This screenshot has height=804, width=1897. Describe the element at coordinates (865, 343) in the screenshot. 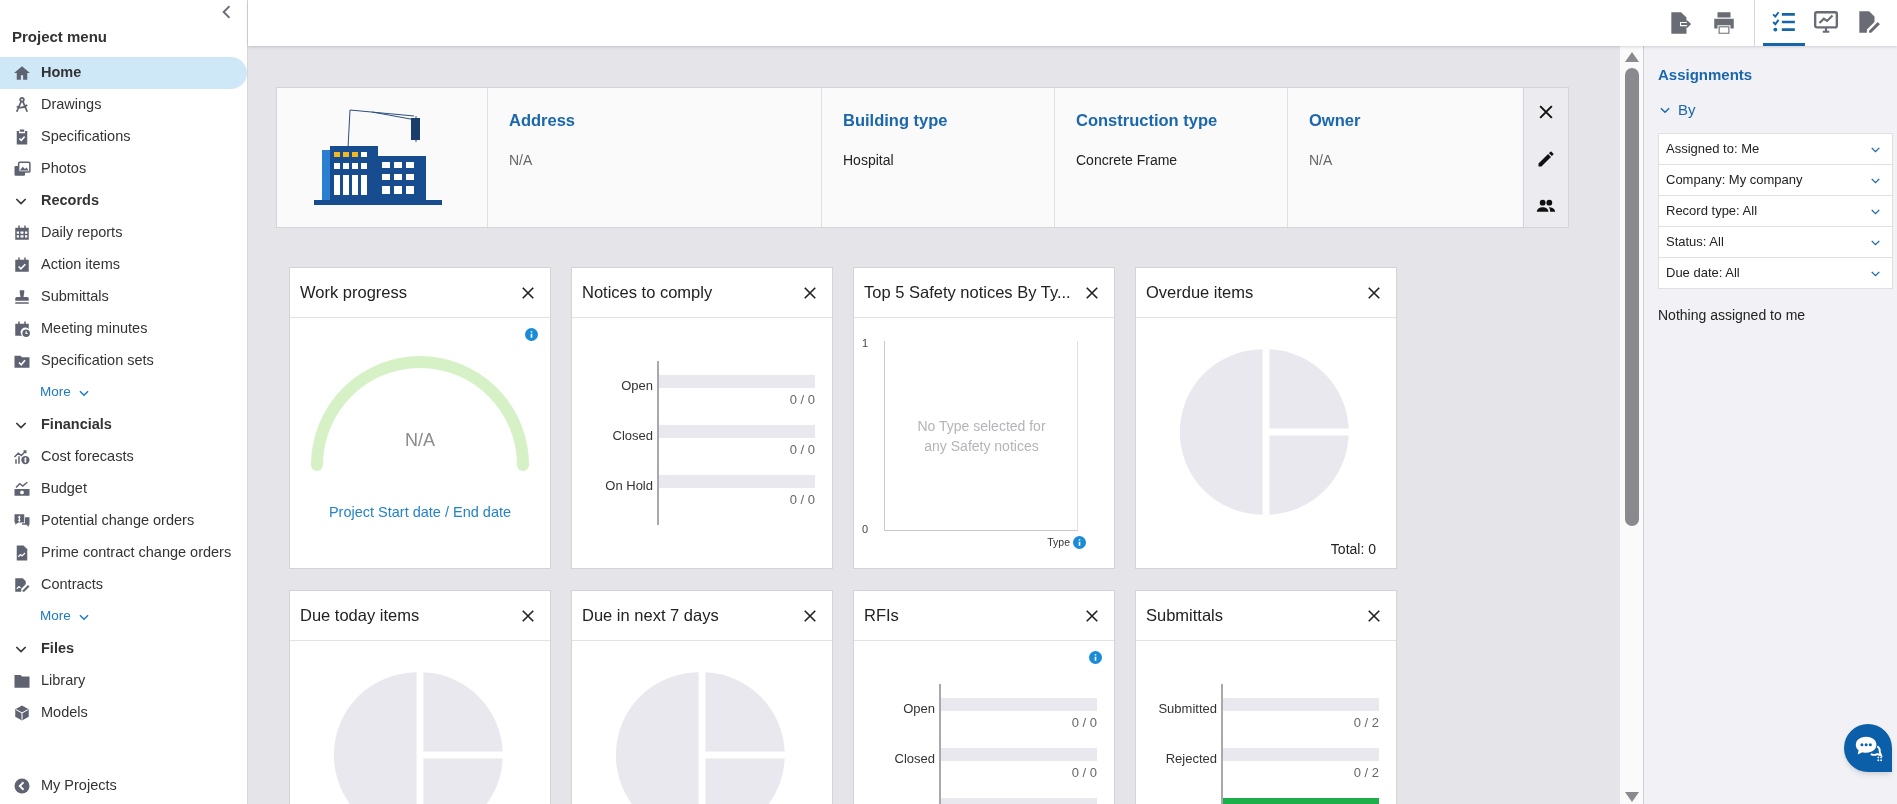

I see `axis-tick: 1` at that location.